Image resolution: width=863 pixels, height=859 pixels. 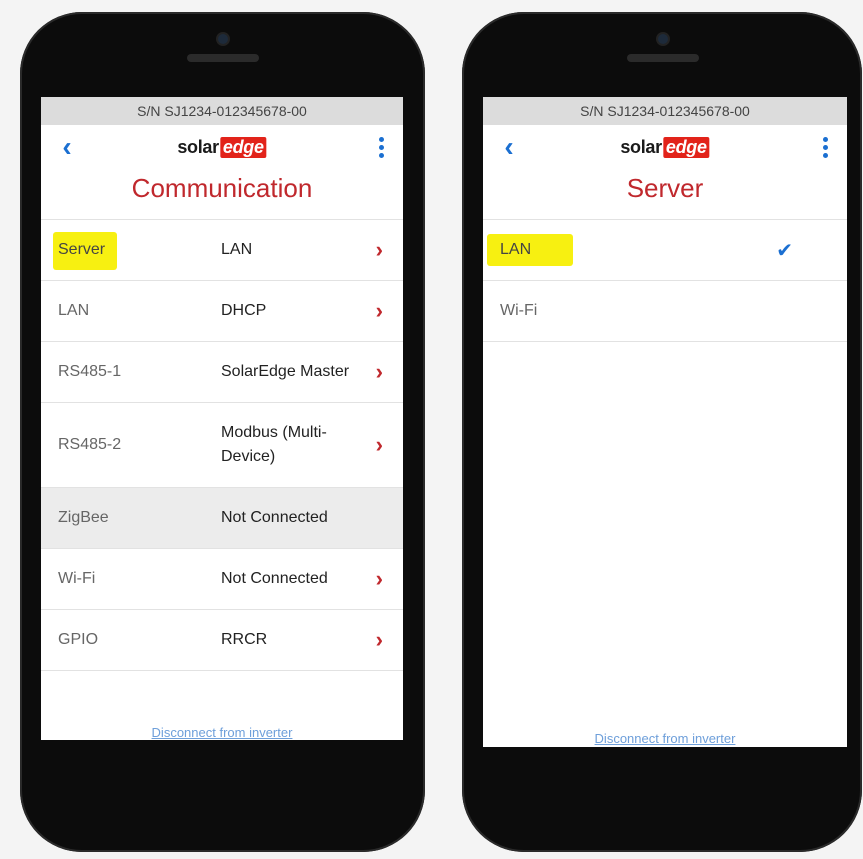 What do you see at coordinates (244, 310) in the screenshot?
I see `row-value: DHCP` at bounding box center [244, 310].